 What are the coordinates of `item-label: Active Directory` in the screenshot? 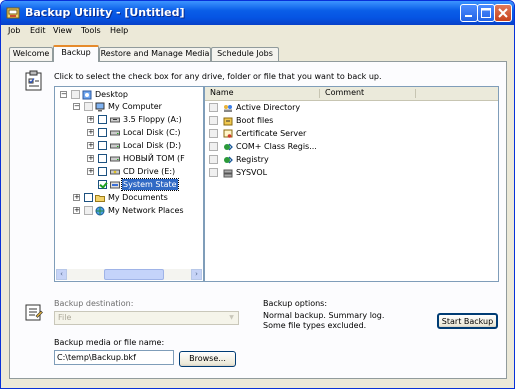 It's located at (268, 107).